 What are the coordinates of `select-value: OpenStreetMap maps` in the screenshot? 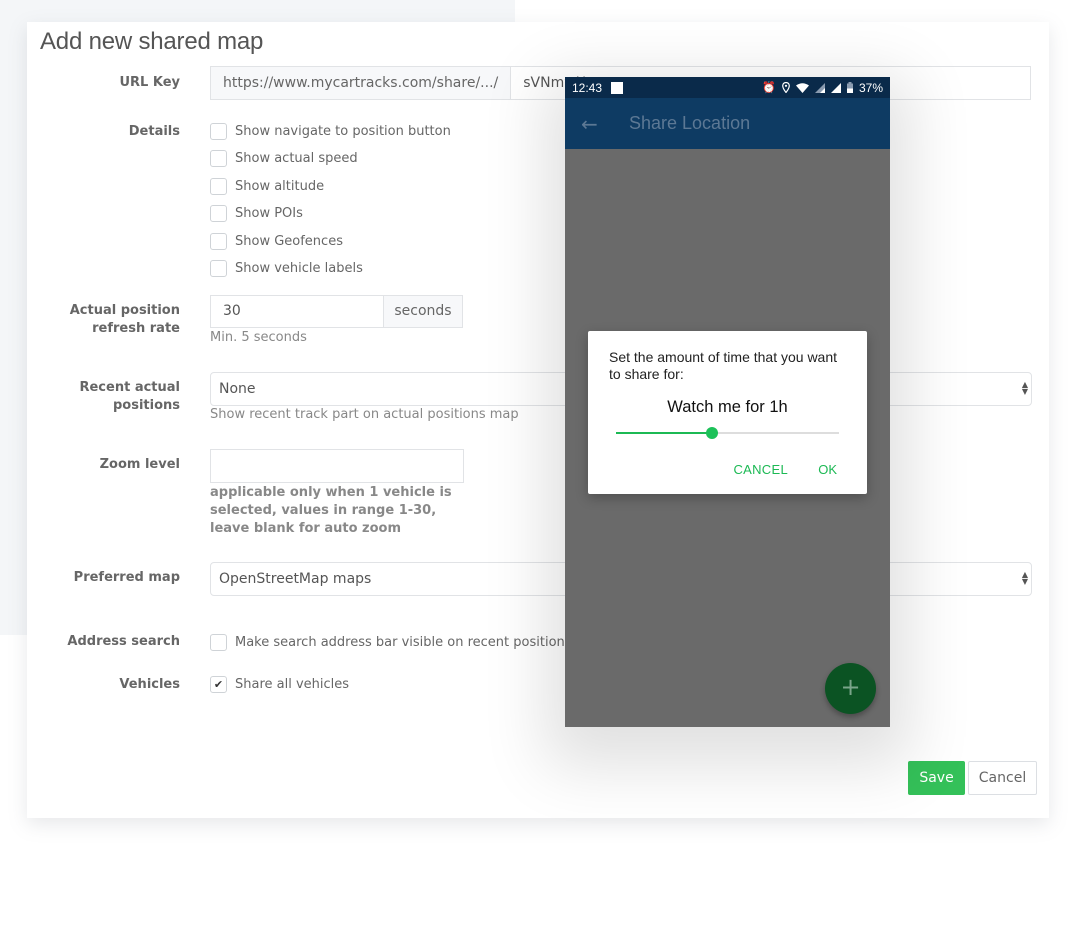 It's located at (295, 579).